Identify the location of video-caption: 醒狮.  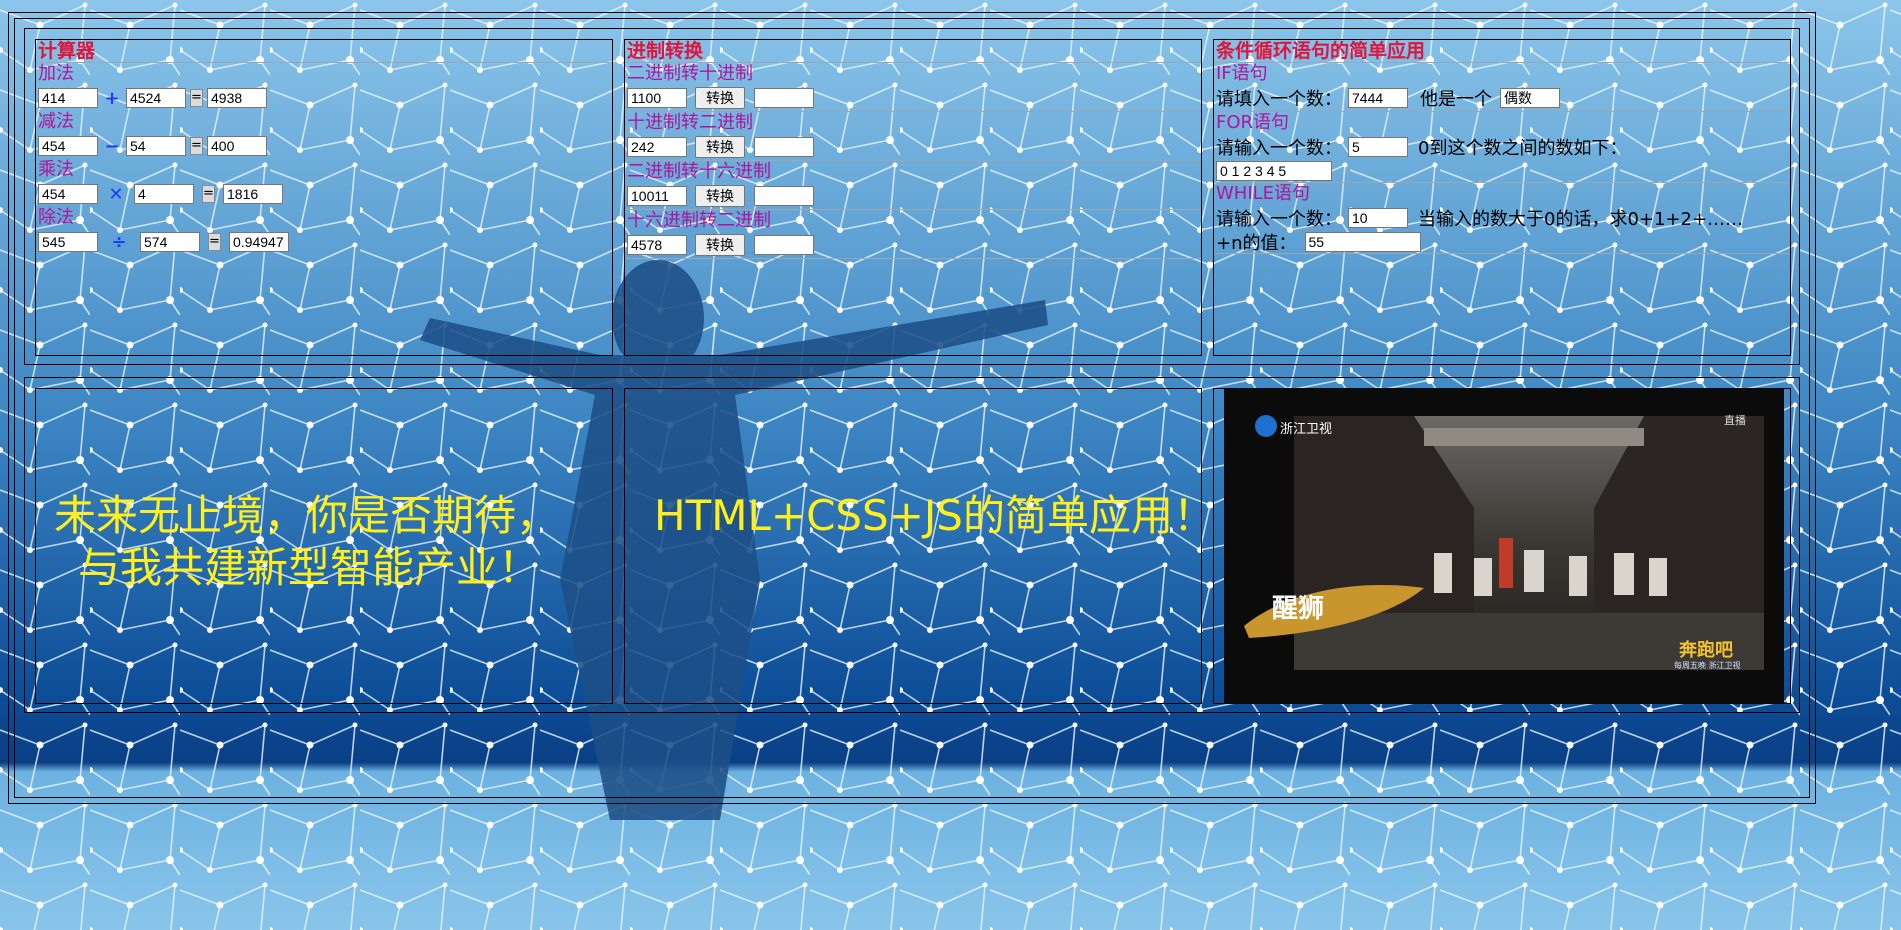
(1298, 609).